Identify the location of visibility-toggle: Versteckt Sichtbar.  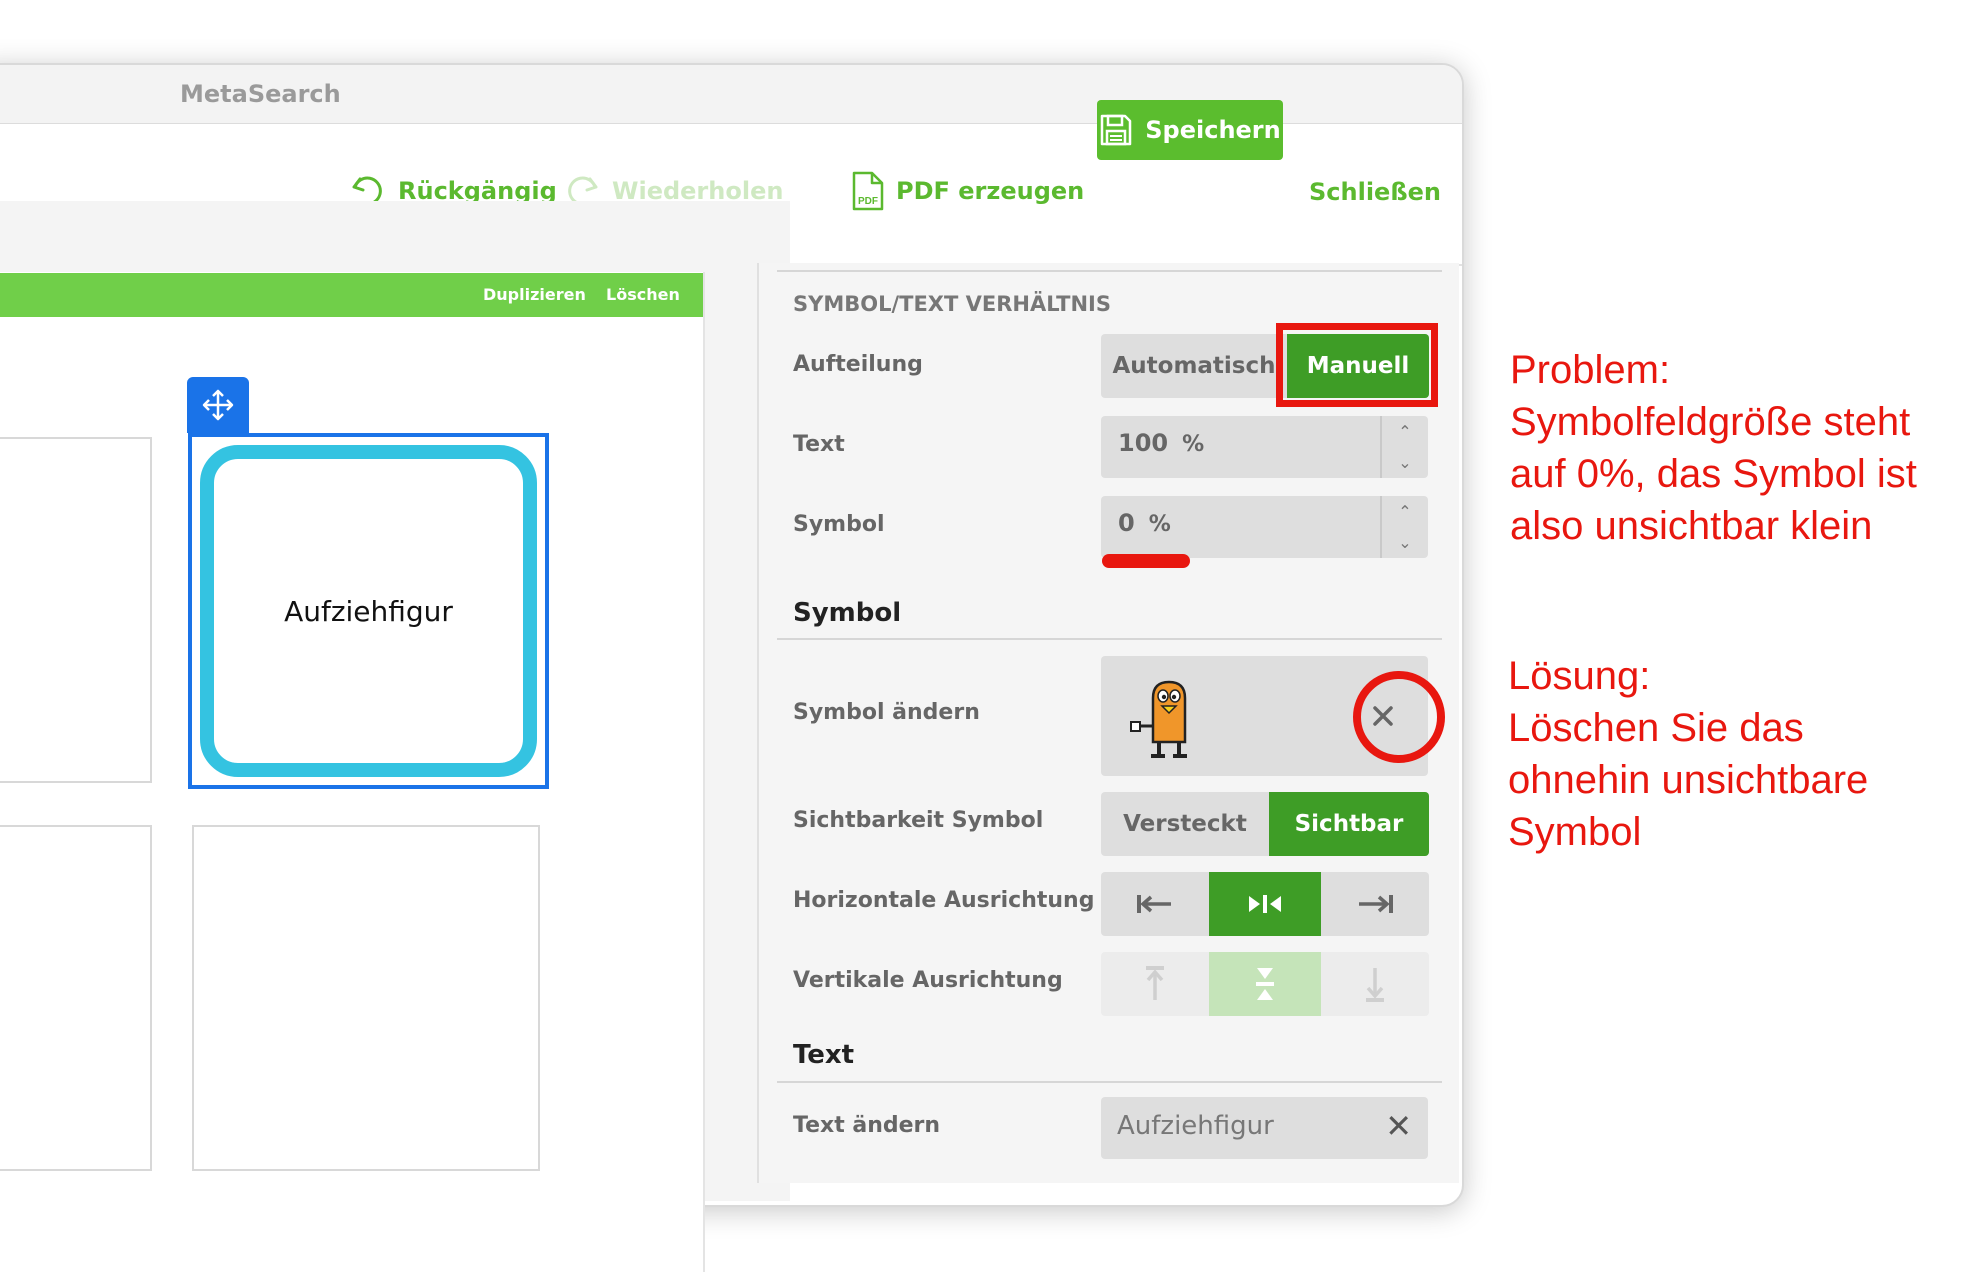
(1265, 824).